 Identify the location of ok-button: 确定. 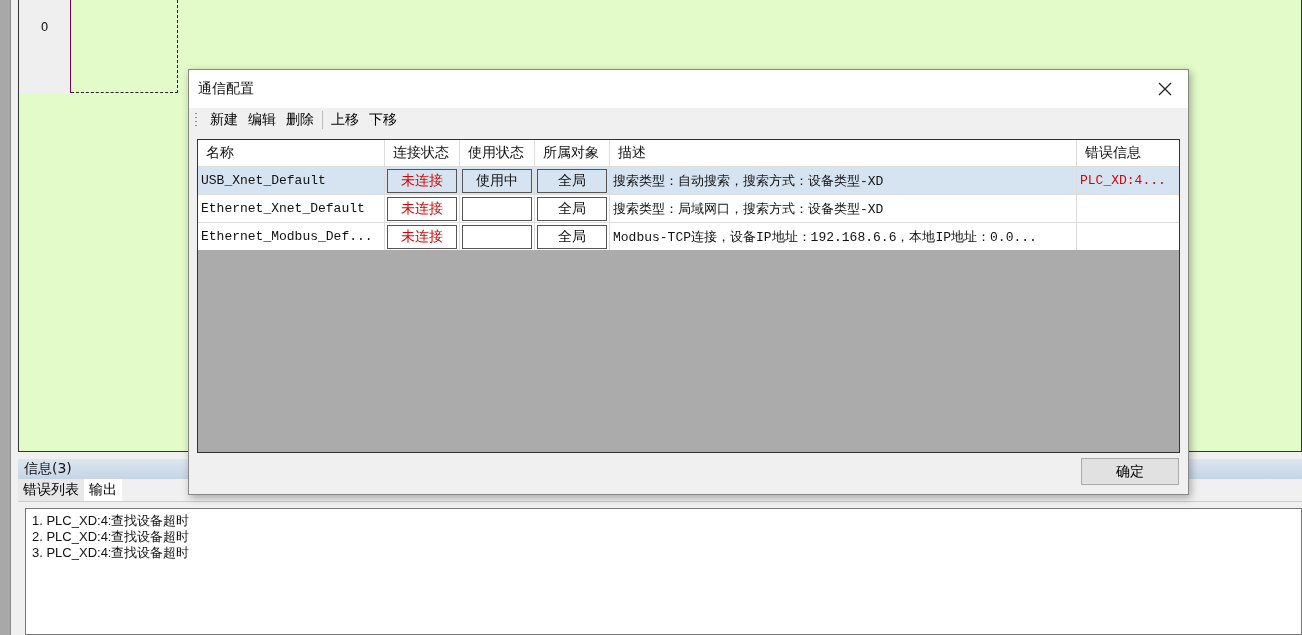
(1130, 471).